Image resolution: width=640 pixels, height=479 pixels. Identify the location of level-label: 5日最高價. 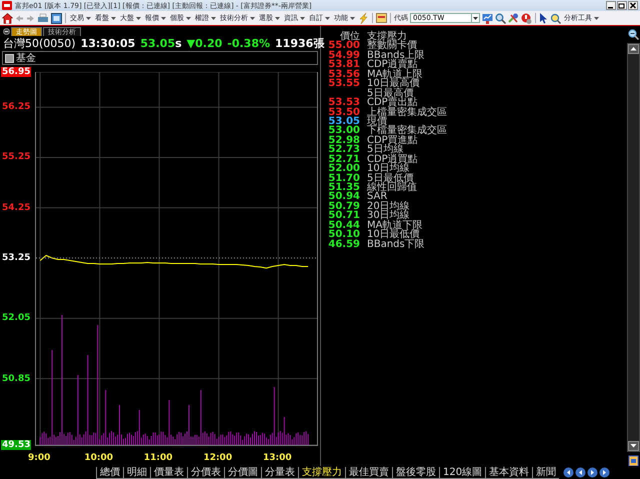
(390, 93).